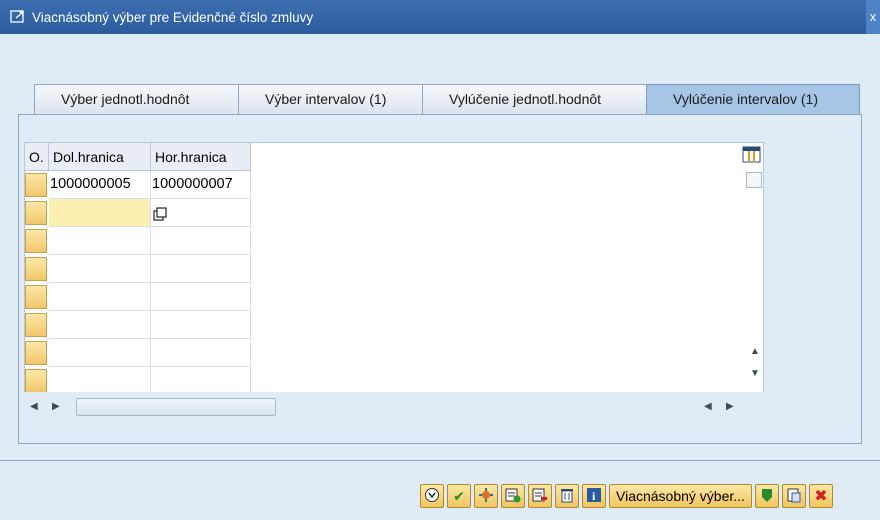  Describe the element at coordinates (525, 99) in the screenshot. I see `tab-label: Vylúčenie jednotl.hodnôt` at that location.